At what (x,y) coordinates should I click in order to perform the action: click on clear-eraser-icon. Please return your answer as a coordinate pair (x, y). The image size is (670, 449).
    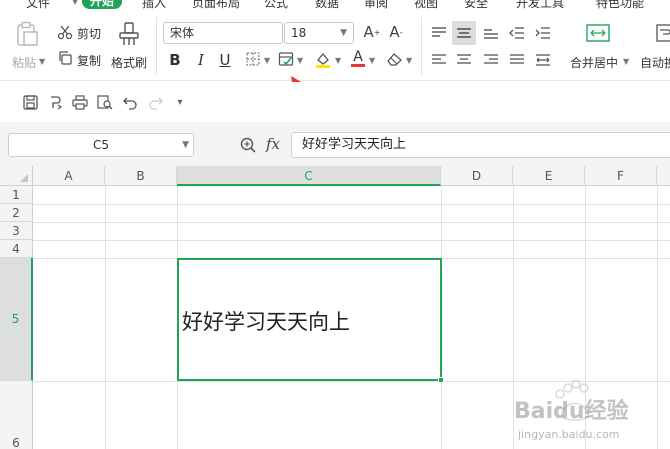
    Looking at the image, I should click on (395, 59).